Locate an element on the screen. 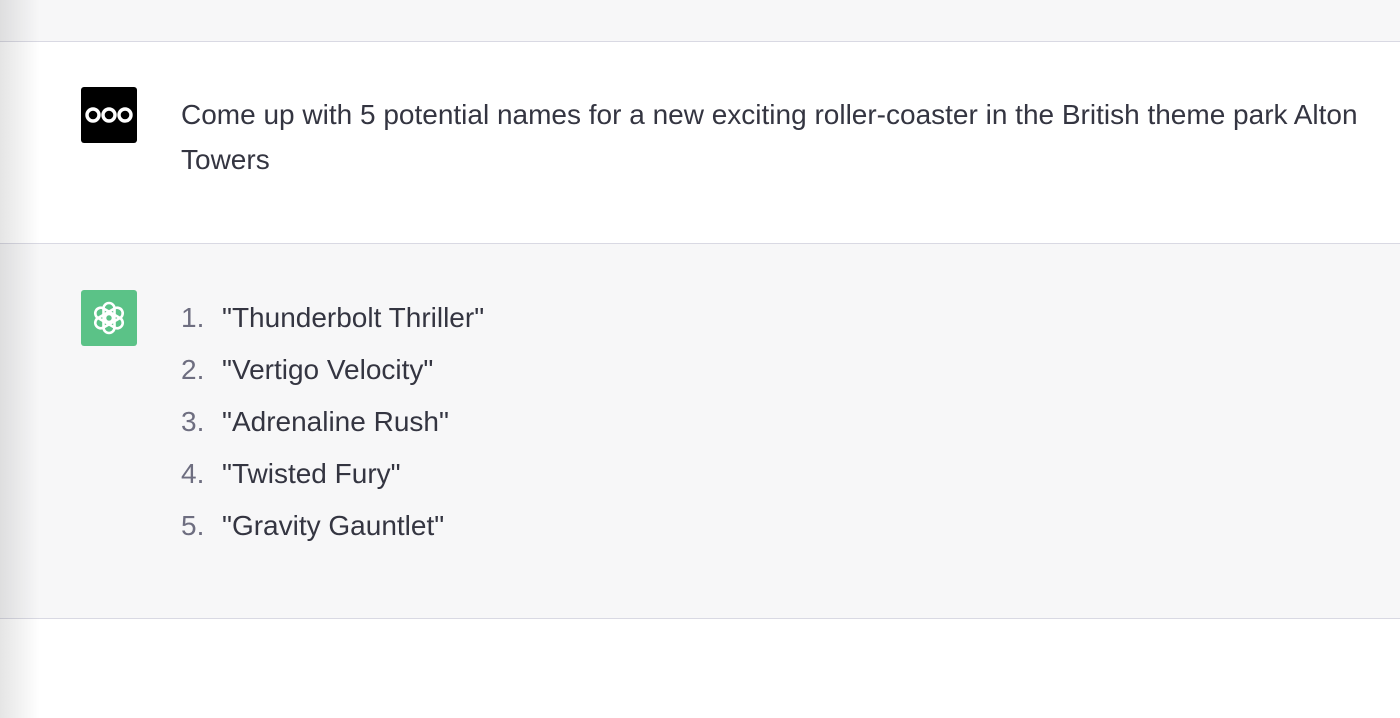 This screenshot has width=1400, height=718. list-item: 3. "Adrenaline Rush" is located at coordinates (332, 424).